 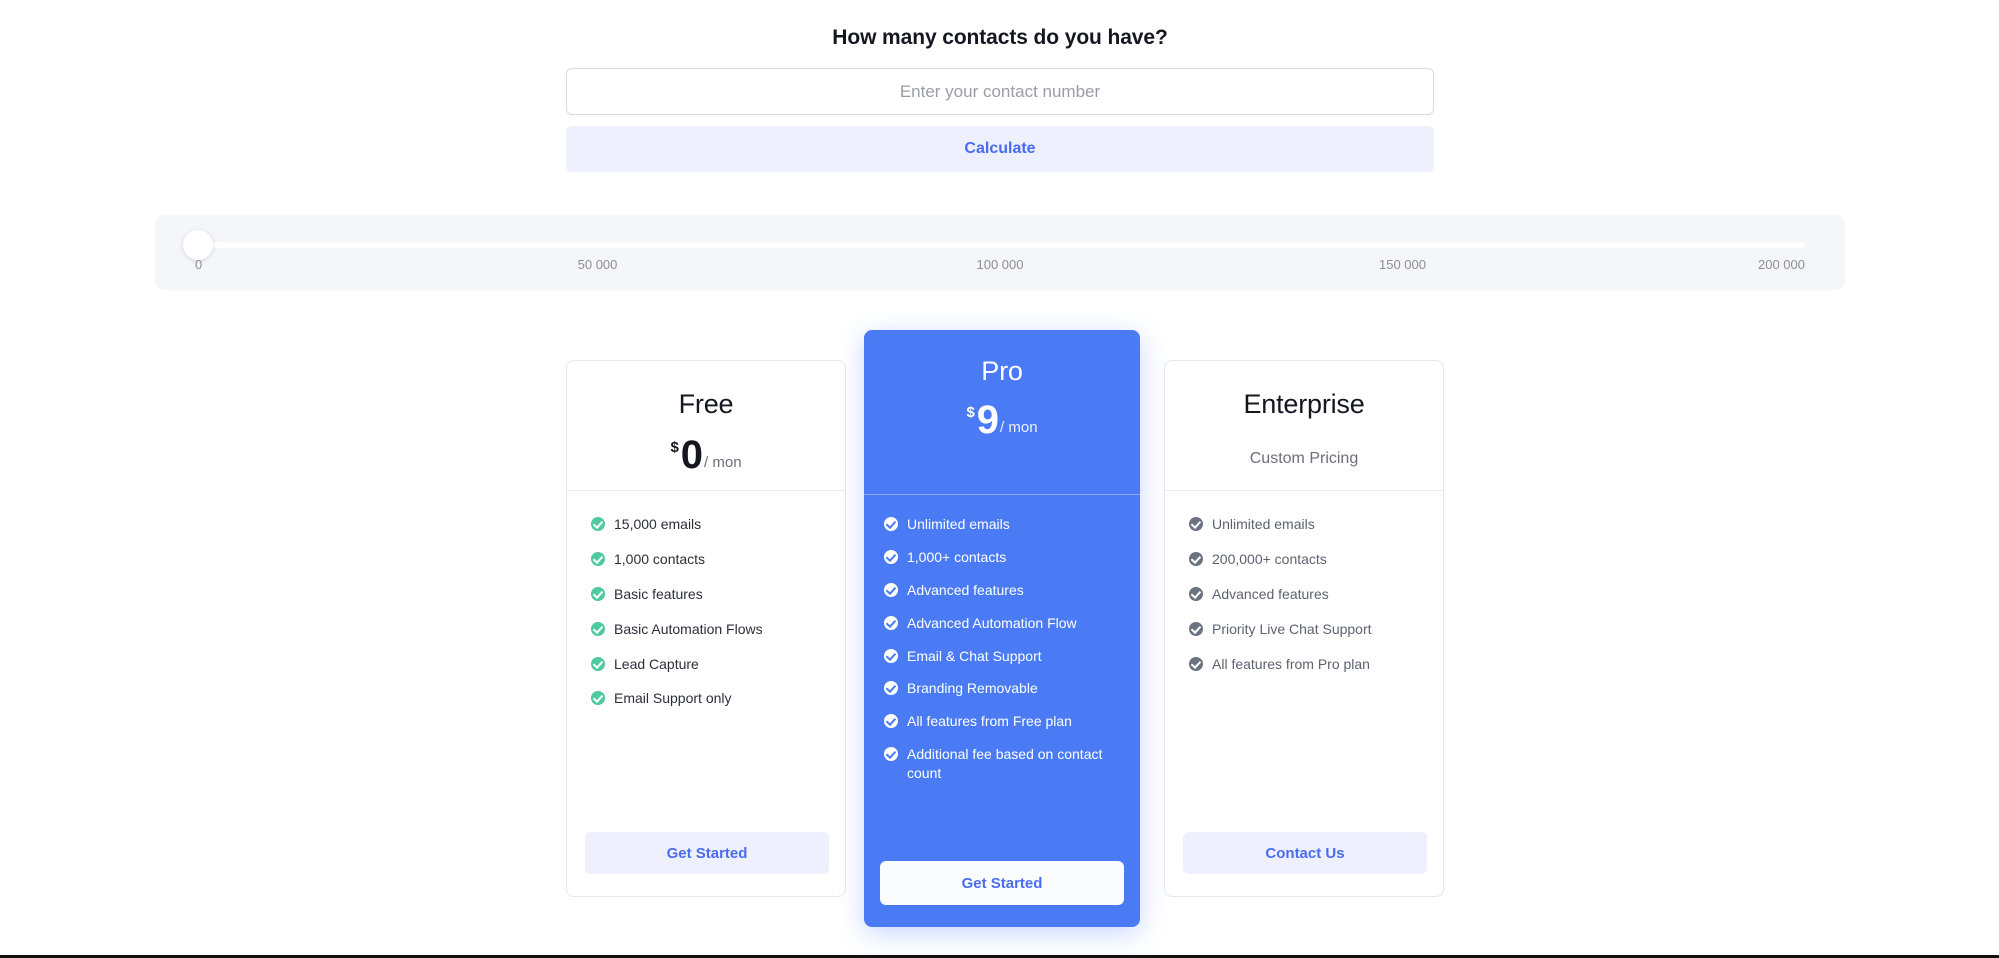 I want to click on slider-tick-label: 100 000, so click(x=1000, y=264).